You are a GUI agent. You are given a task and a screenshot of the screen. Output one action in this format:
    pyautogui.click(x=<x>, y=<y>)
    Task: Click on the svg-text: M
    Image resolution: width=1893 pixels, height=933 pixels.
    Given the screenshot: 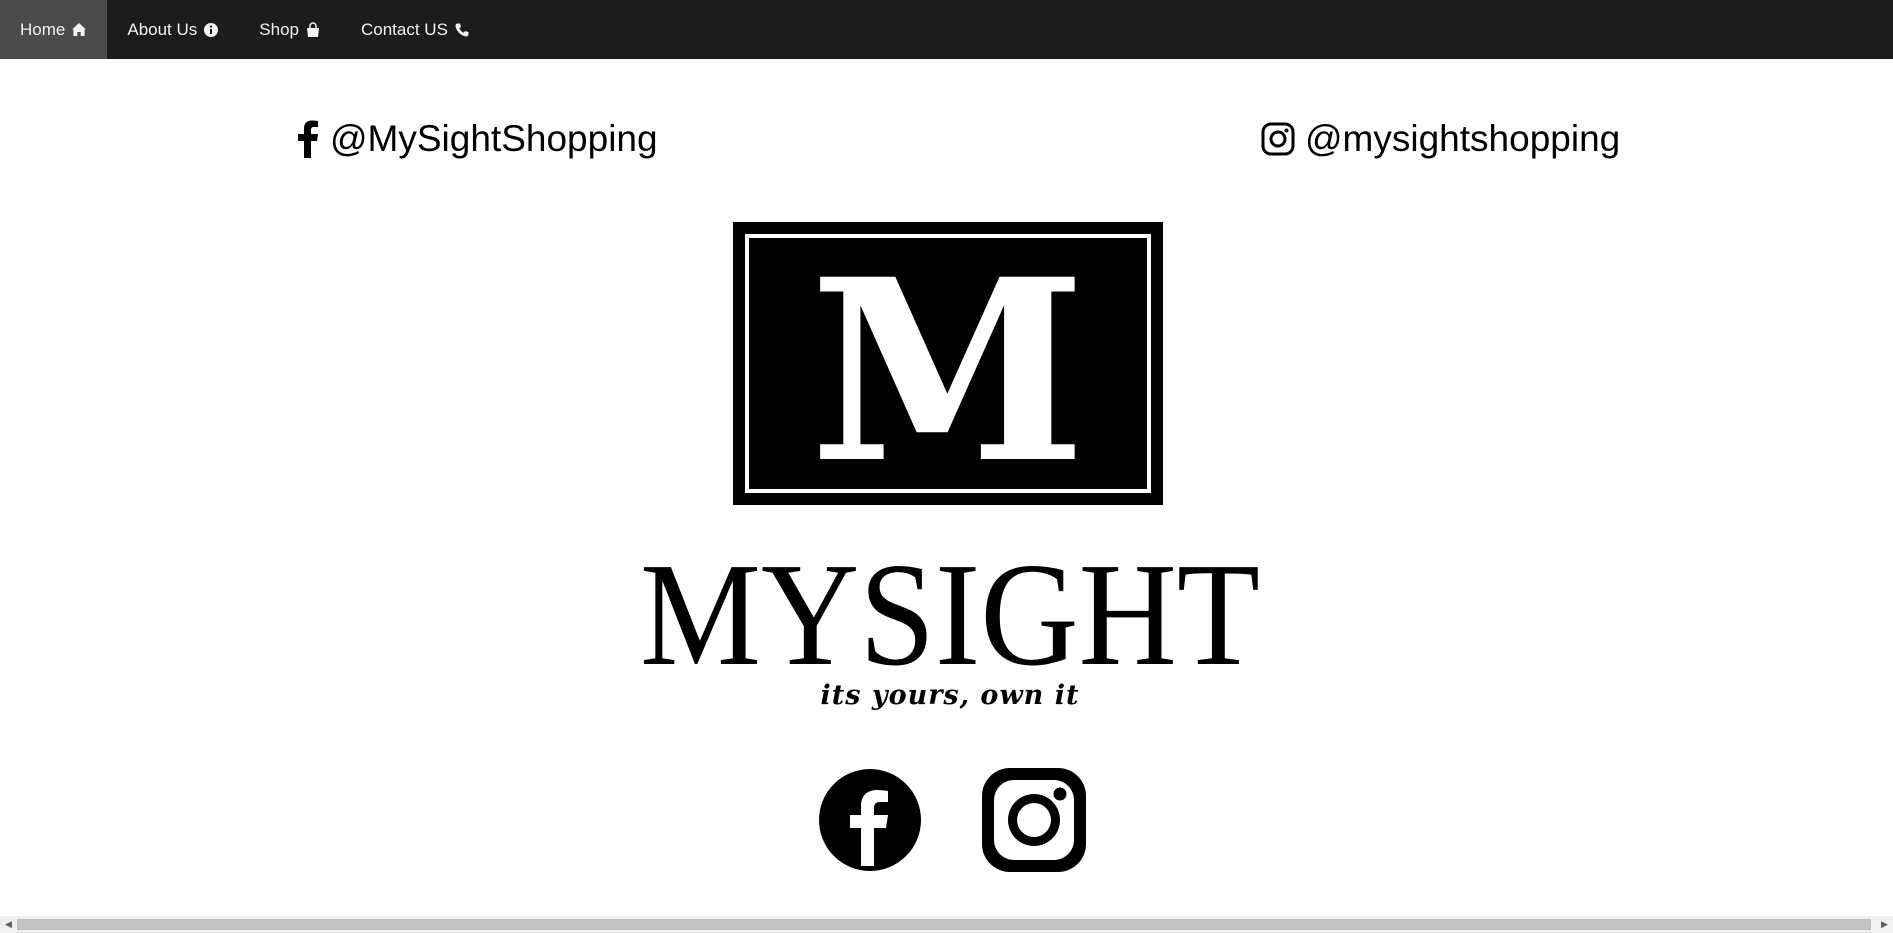 What is the action you would take?
    pyautogui.click(x=948, y=364)
    